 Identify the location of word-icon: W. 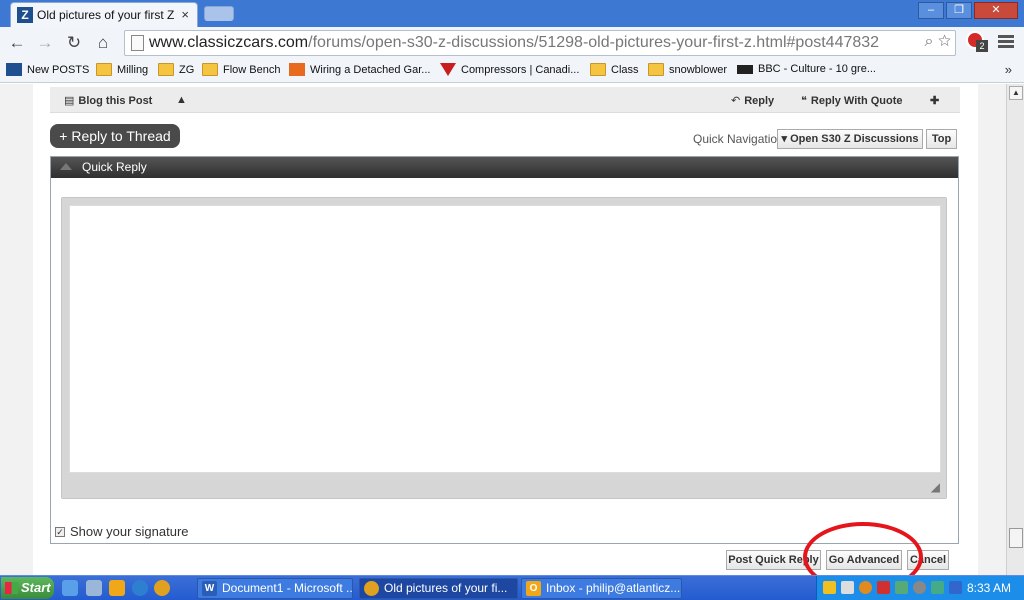
(209, 588).